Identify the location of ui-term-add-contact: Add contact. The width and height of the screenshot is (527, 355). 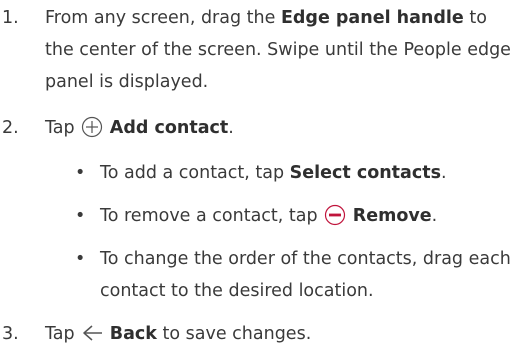
(169, 128).